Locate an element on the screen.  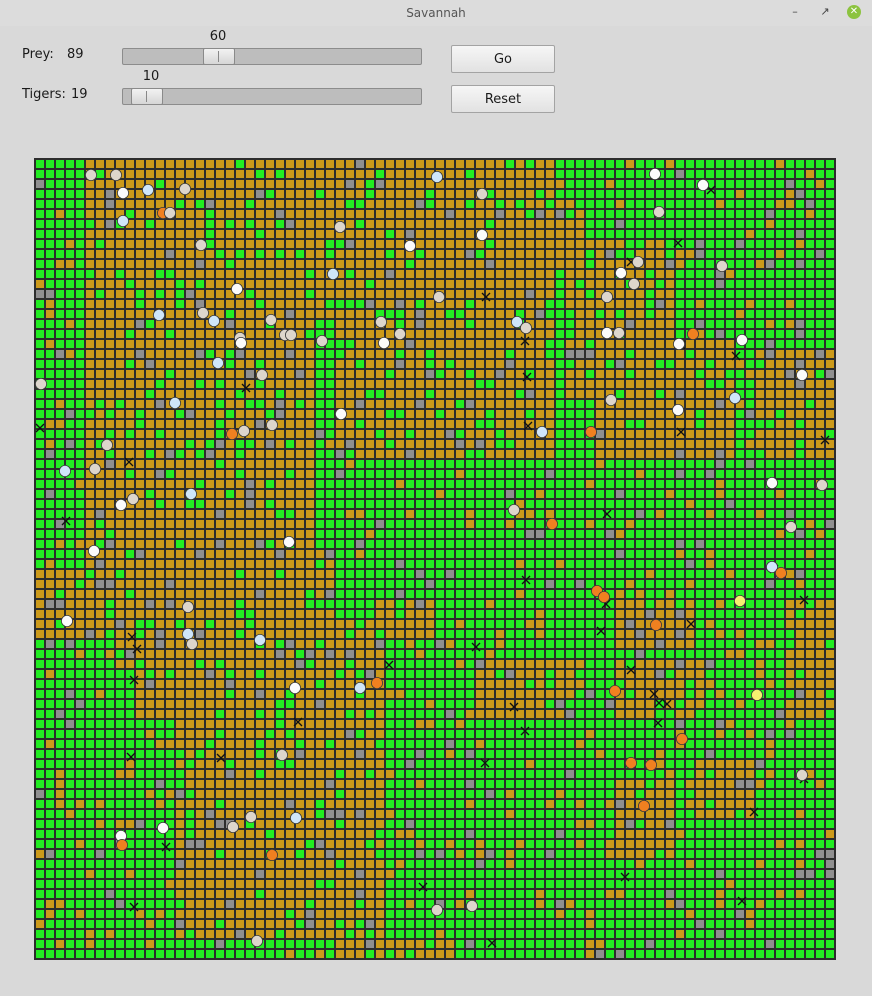
maximize-icon: ↗ is located at coordinates (825, 12).